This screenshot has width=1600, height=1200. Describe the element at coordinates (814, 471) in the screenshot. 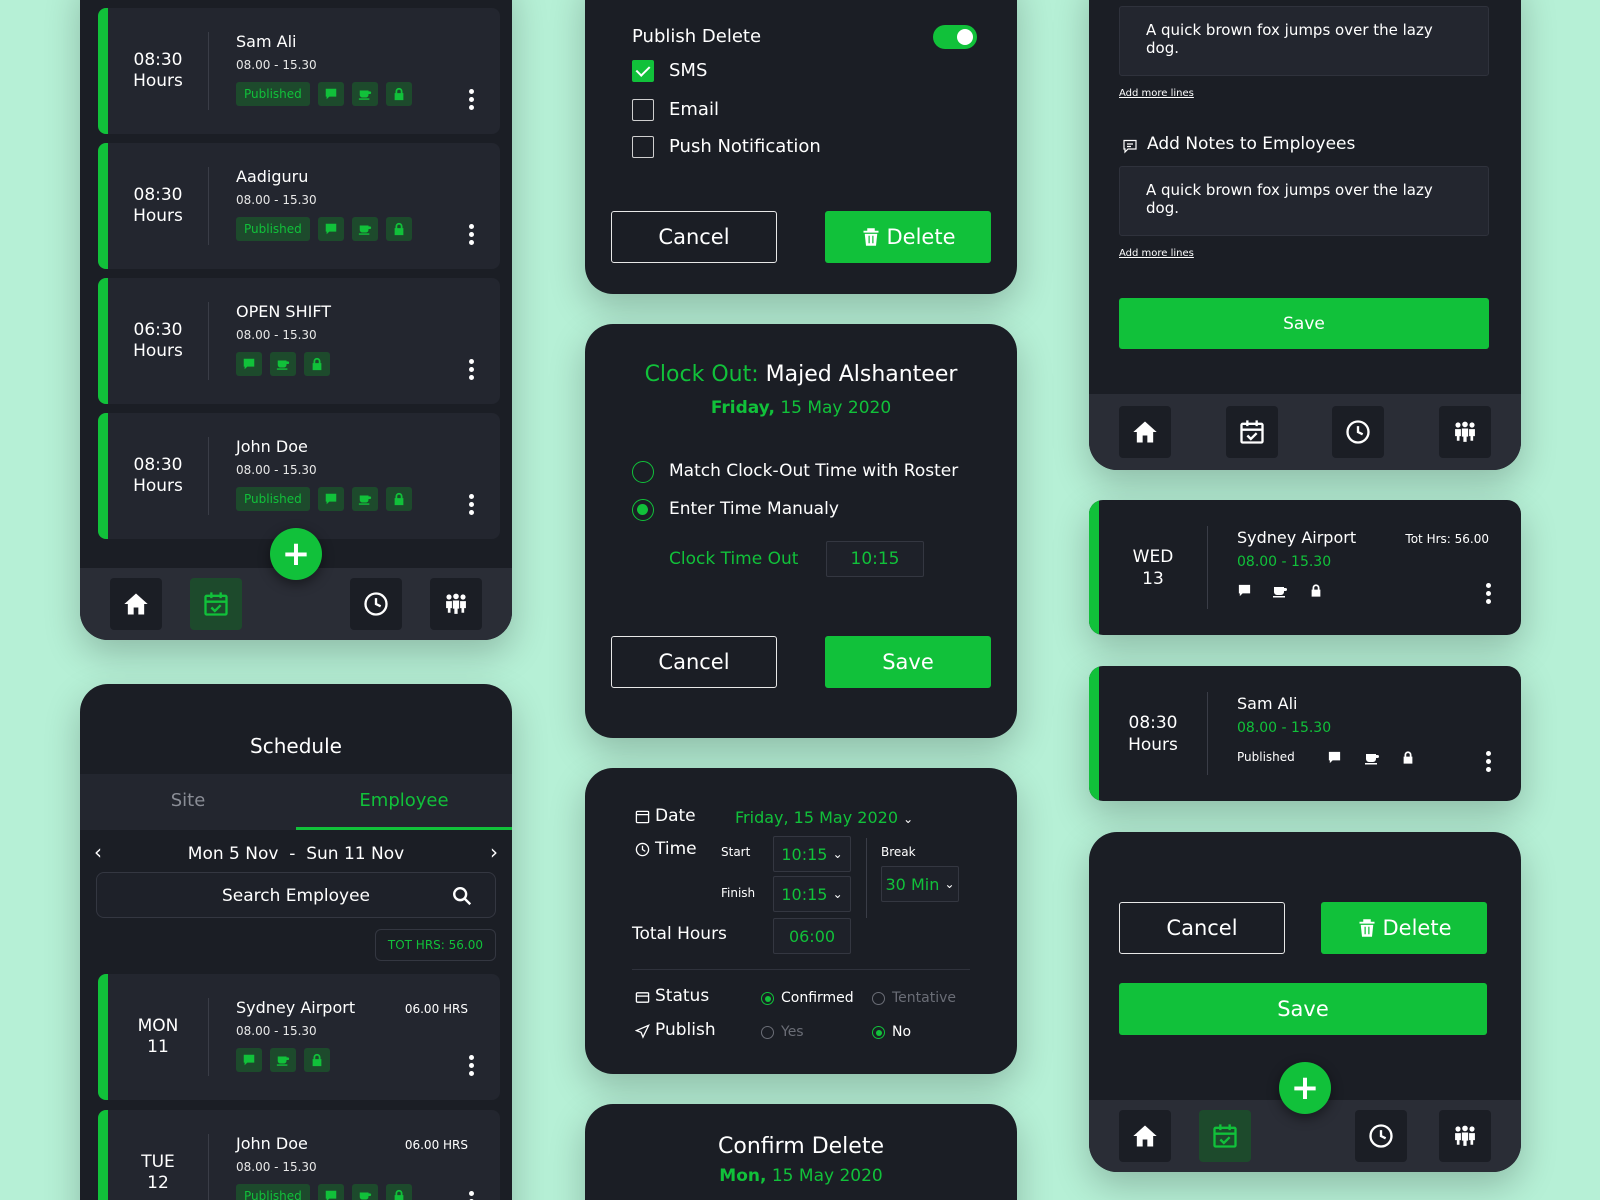

I see `match-roster-label: Match Clock-Out Time with Roster` at that location.